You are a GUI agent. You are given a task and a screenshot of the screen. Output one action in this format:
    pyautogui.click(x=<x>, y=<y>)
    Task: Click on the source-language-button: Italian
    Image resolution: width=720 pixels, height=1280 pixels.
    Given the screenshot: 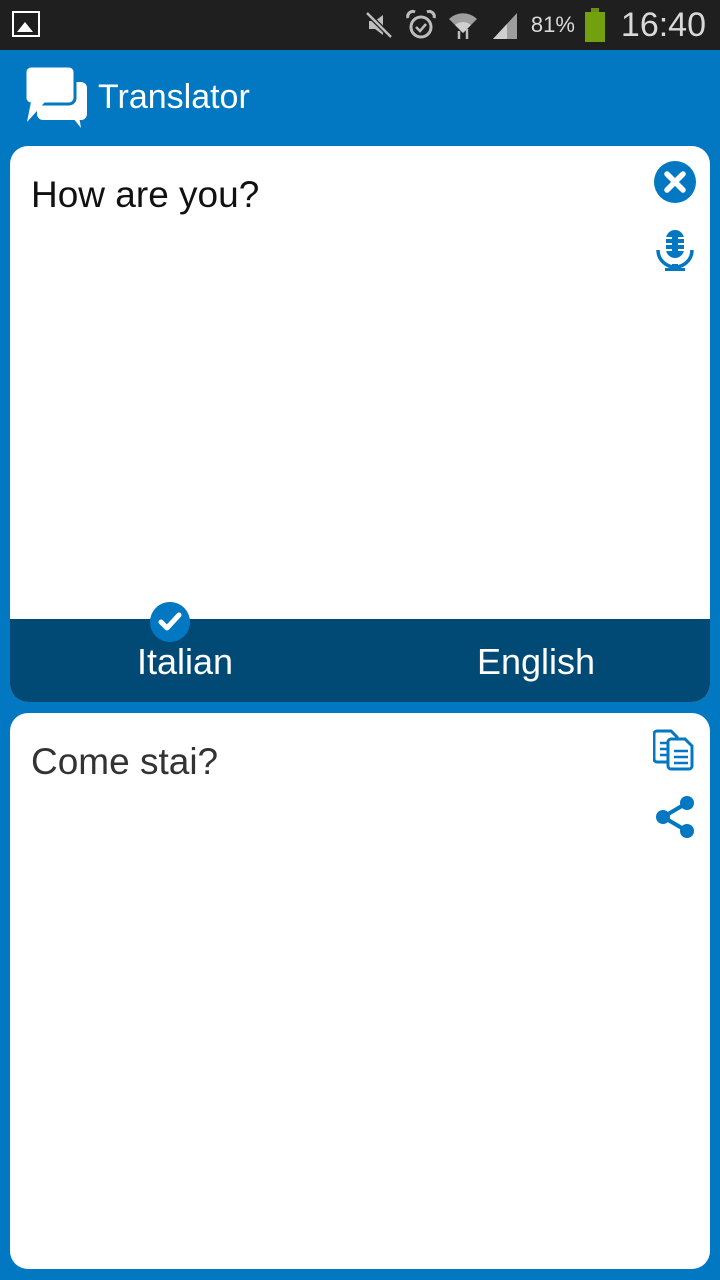 What is the action you would take?
    pyautogui.click(x=185, y=662)
    